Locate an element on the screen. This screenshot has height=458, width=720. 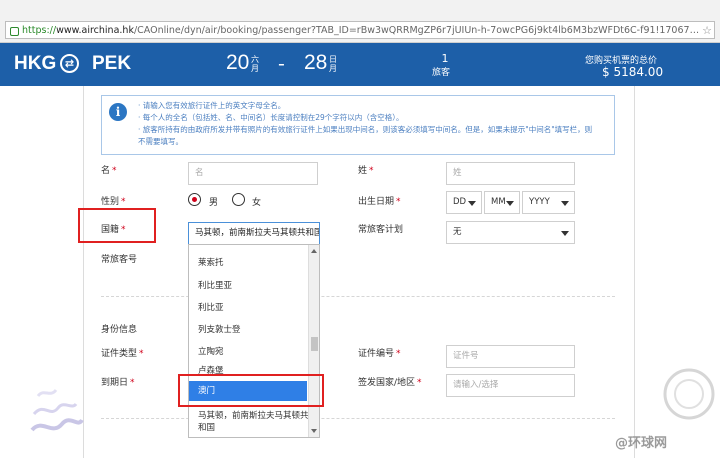
last-name-label: 姓 * is located at coordinates (366, 171).